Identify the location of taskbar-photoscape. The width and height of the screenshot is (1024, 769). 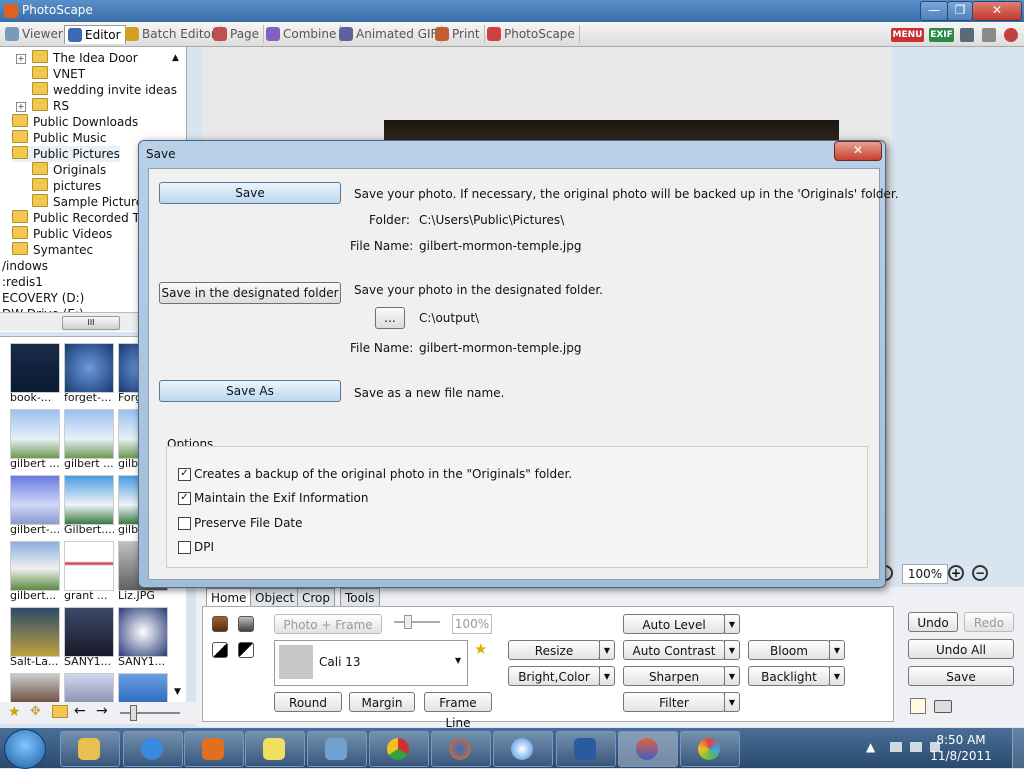
(648, 749).